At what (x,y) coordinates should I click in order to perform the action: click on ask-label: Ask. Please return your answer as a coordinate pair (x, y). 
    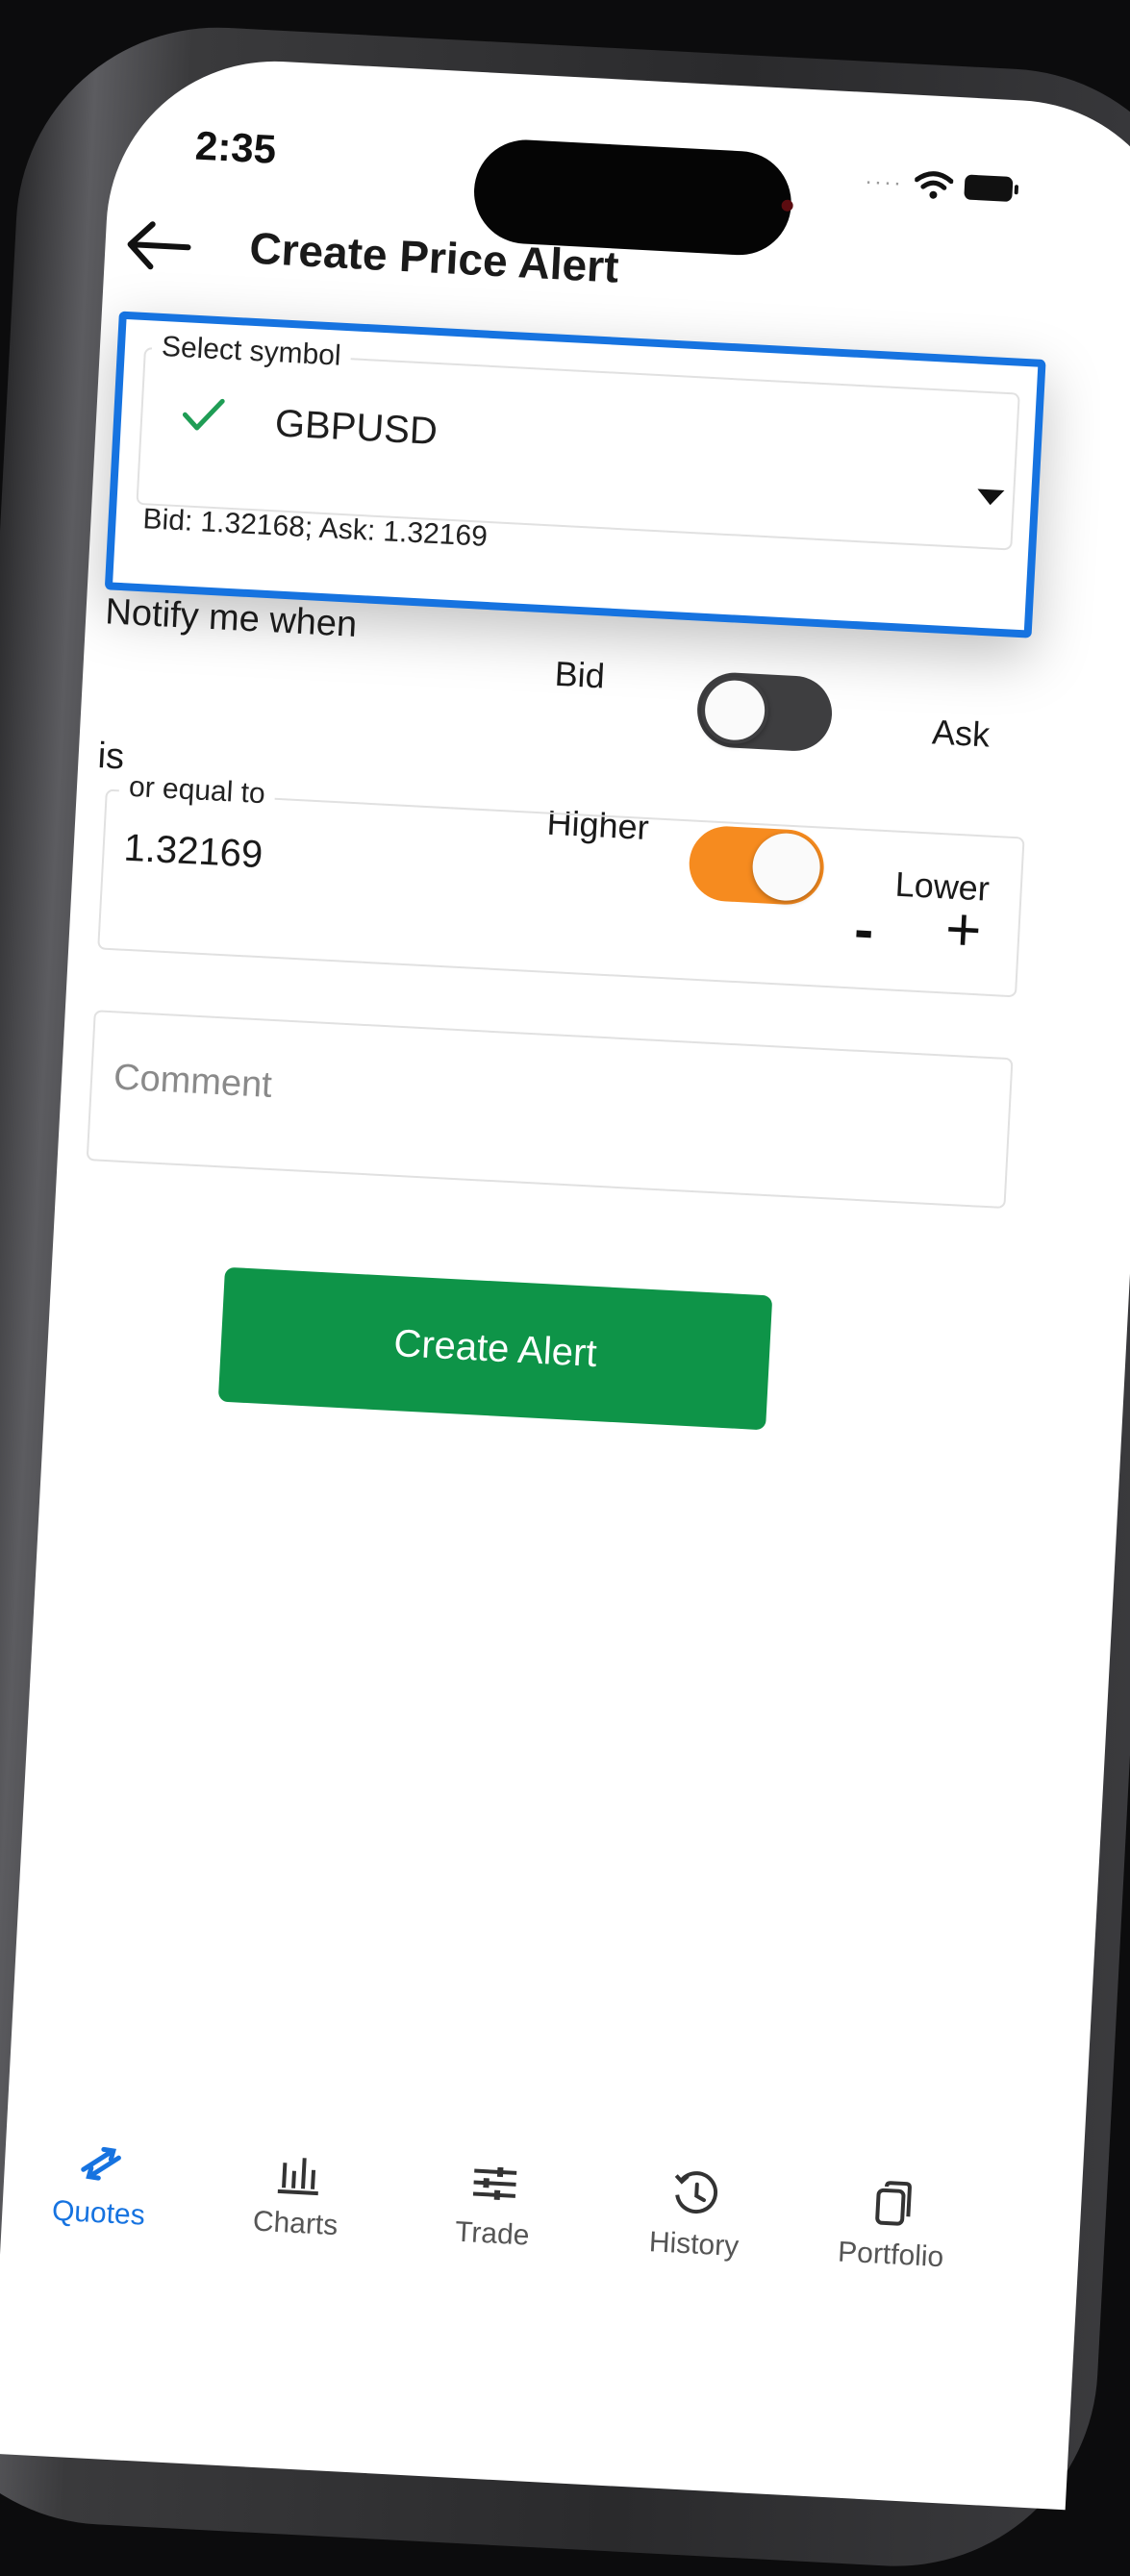
    Looking at the image, I should click on (961, 733).